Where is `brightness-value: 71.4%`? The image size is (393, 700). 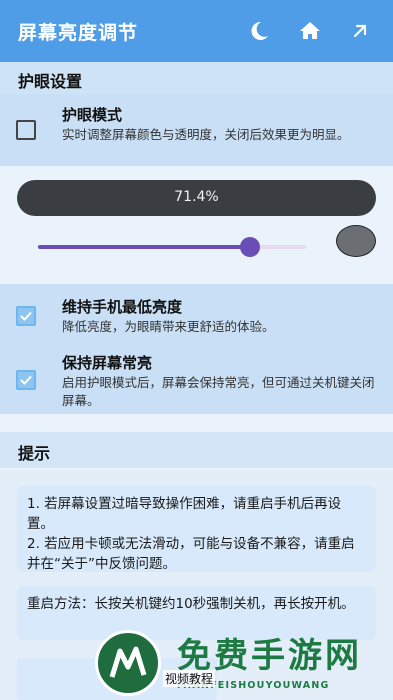
brightness-value: 71.4% is located at coordinates (196, 197).